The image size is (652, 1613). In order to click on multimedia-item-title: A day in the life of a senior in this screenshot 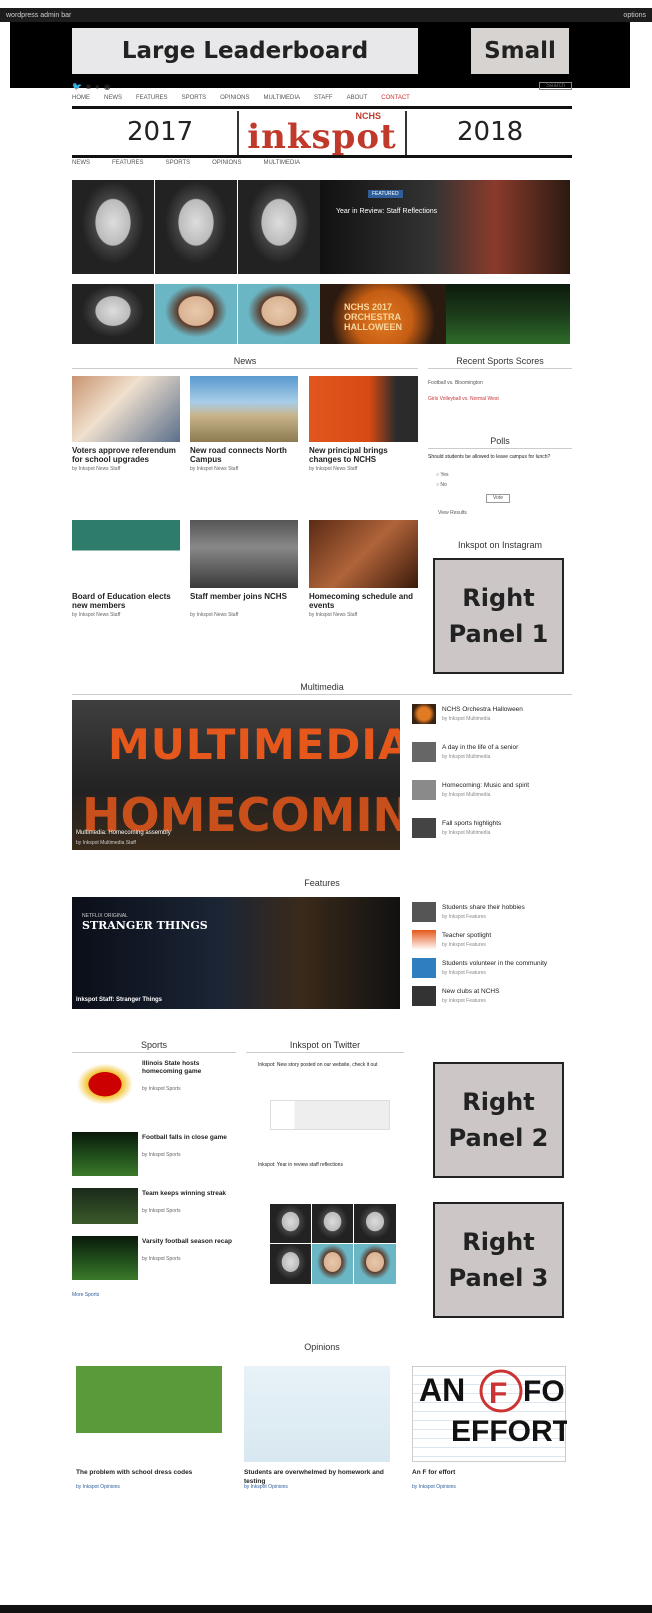, I will do `click(480, 747)`.